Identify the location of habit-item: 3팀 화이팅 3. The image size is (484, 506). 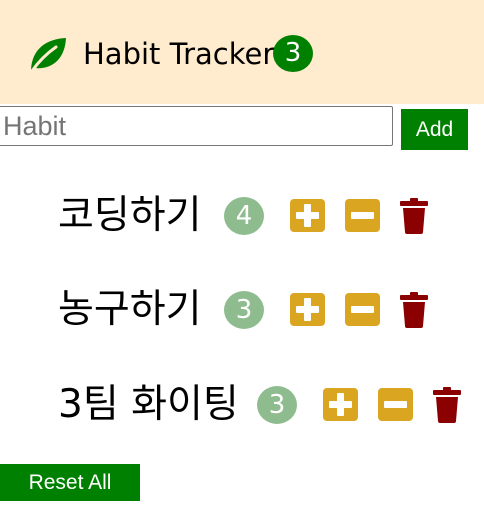
(242, 405).